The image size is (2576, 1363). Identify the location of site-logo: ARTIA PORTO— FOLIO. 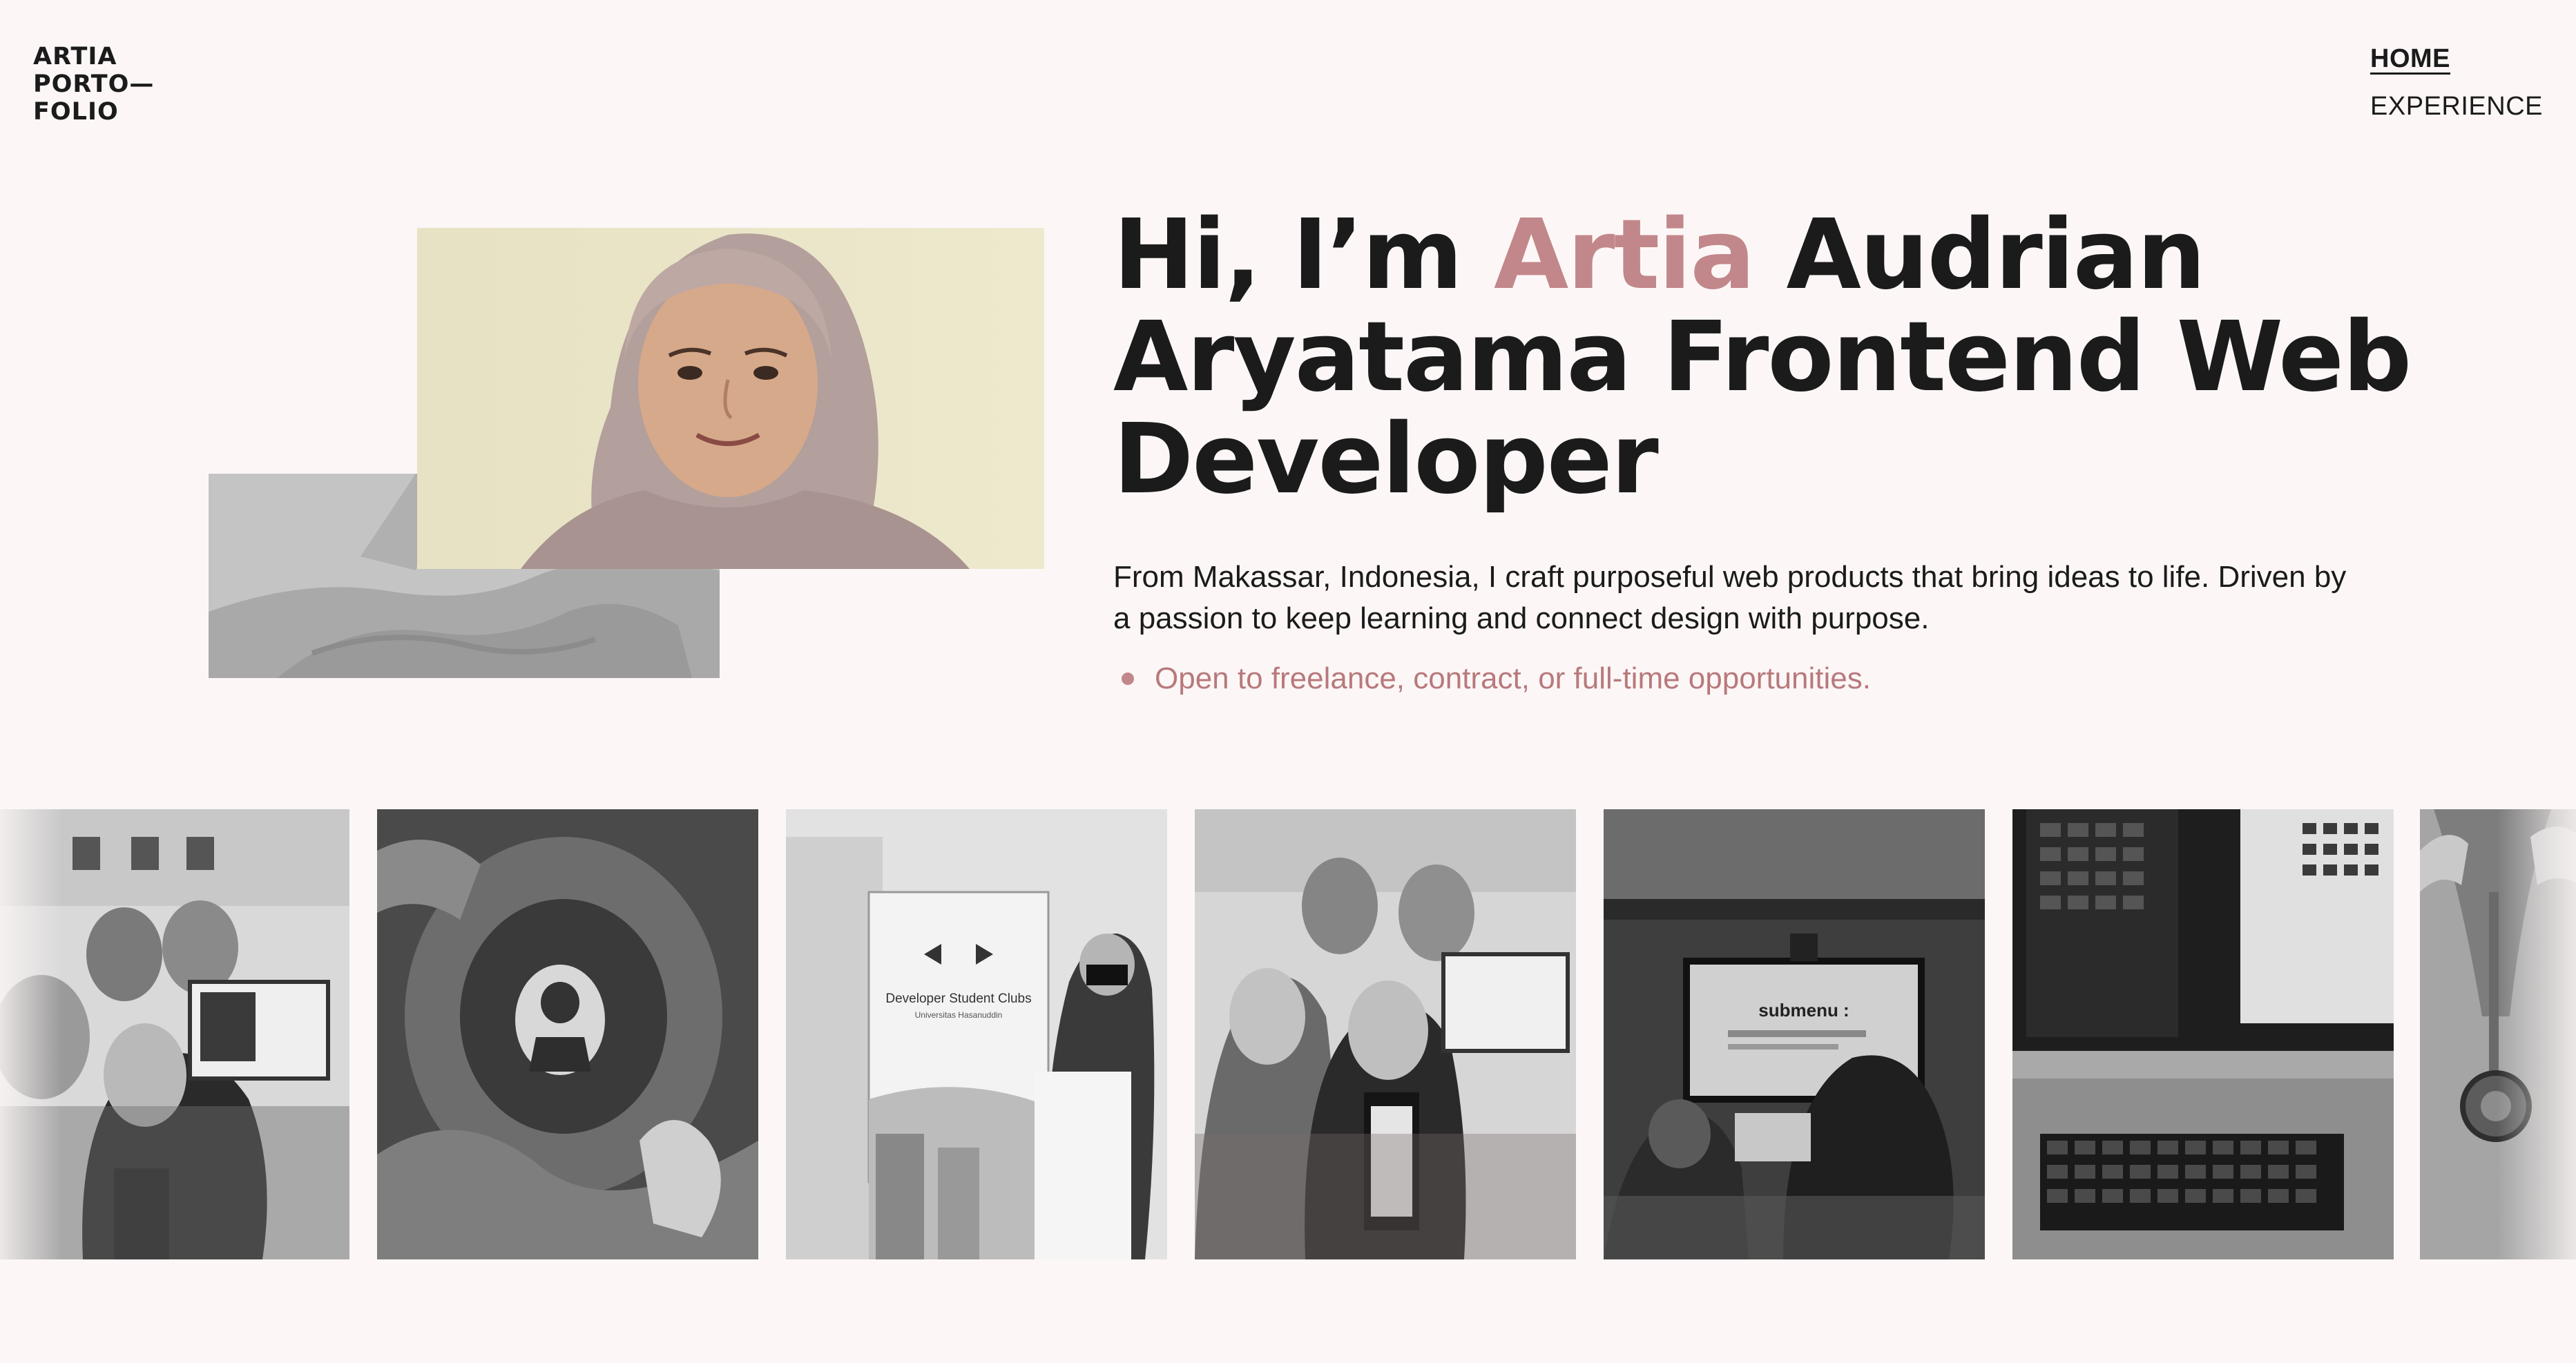
(93, 84).